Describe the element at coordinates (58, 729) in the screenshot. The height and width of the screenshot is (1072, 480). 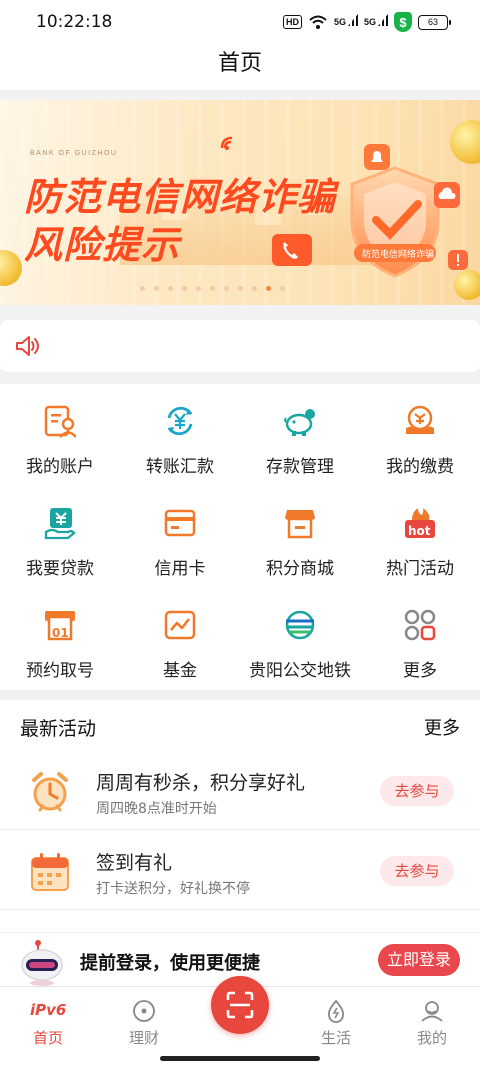
I see `section-title: 最新活动` at that location.